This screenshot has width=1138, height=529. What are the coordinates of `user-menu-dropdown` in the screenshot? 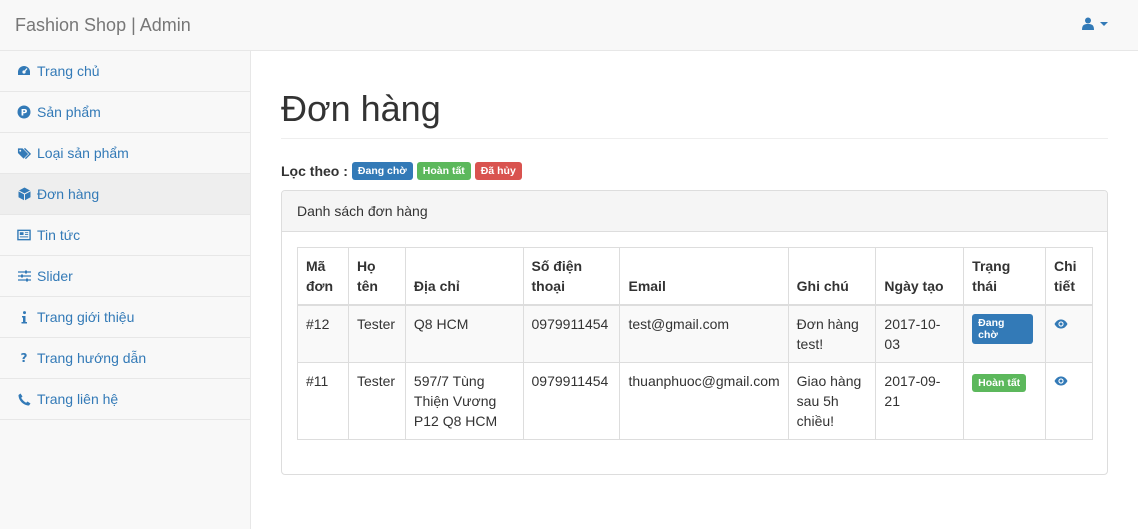 It's located at (1095, 23).